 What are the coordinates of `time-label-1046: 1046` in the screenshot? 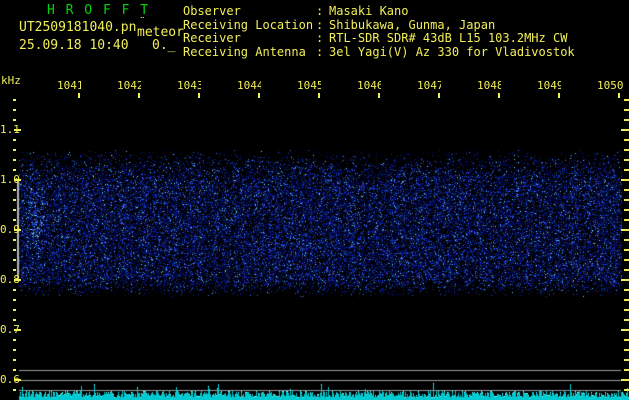 It's located at (369, 86).